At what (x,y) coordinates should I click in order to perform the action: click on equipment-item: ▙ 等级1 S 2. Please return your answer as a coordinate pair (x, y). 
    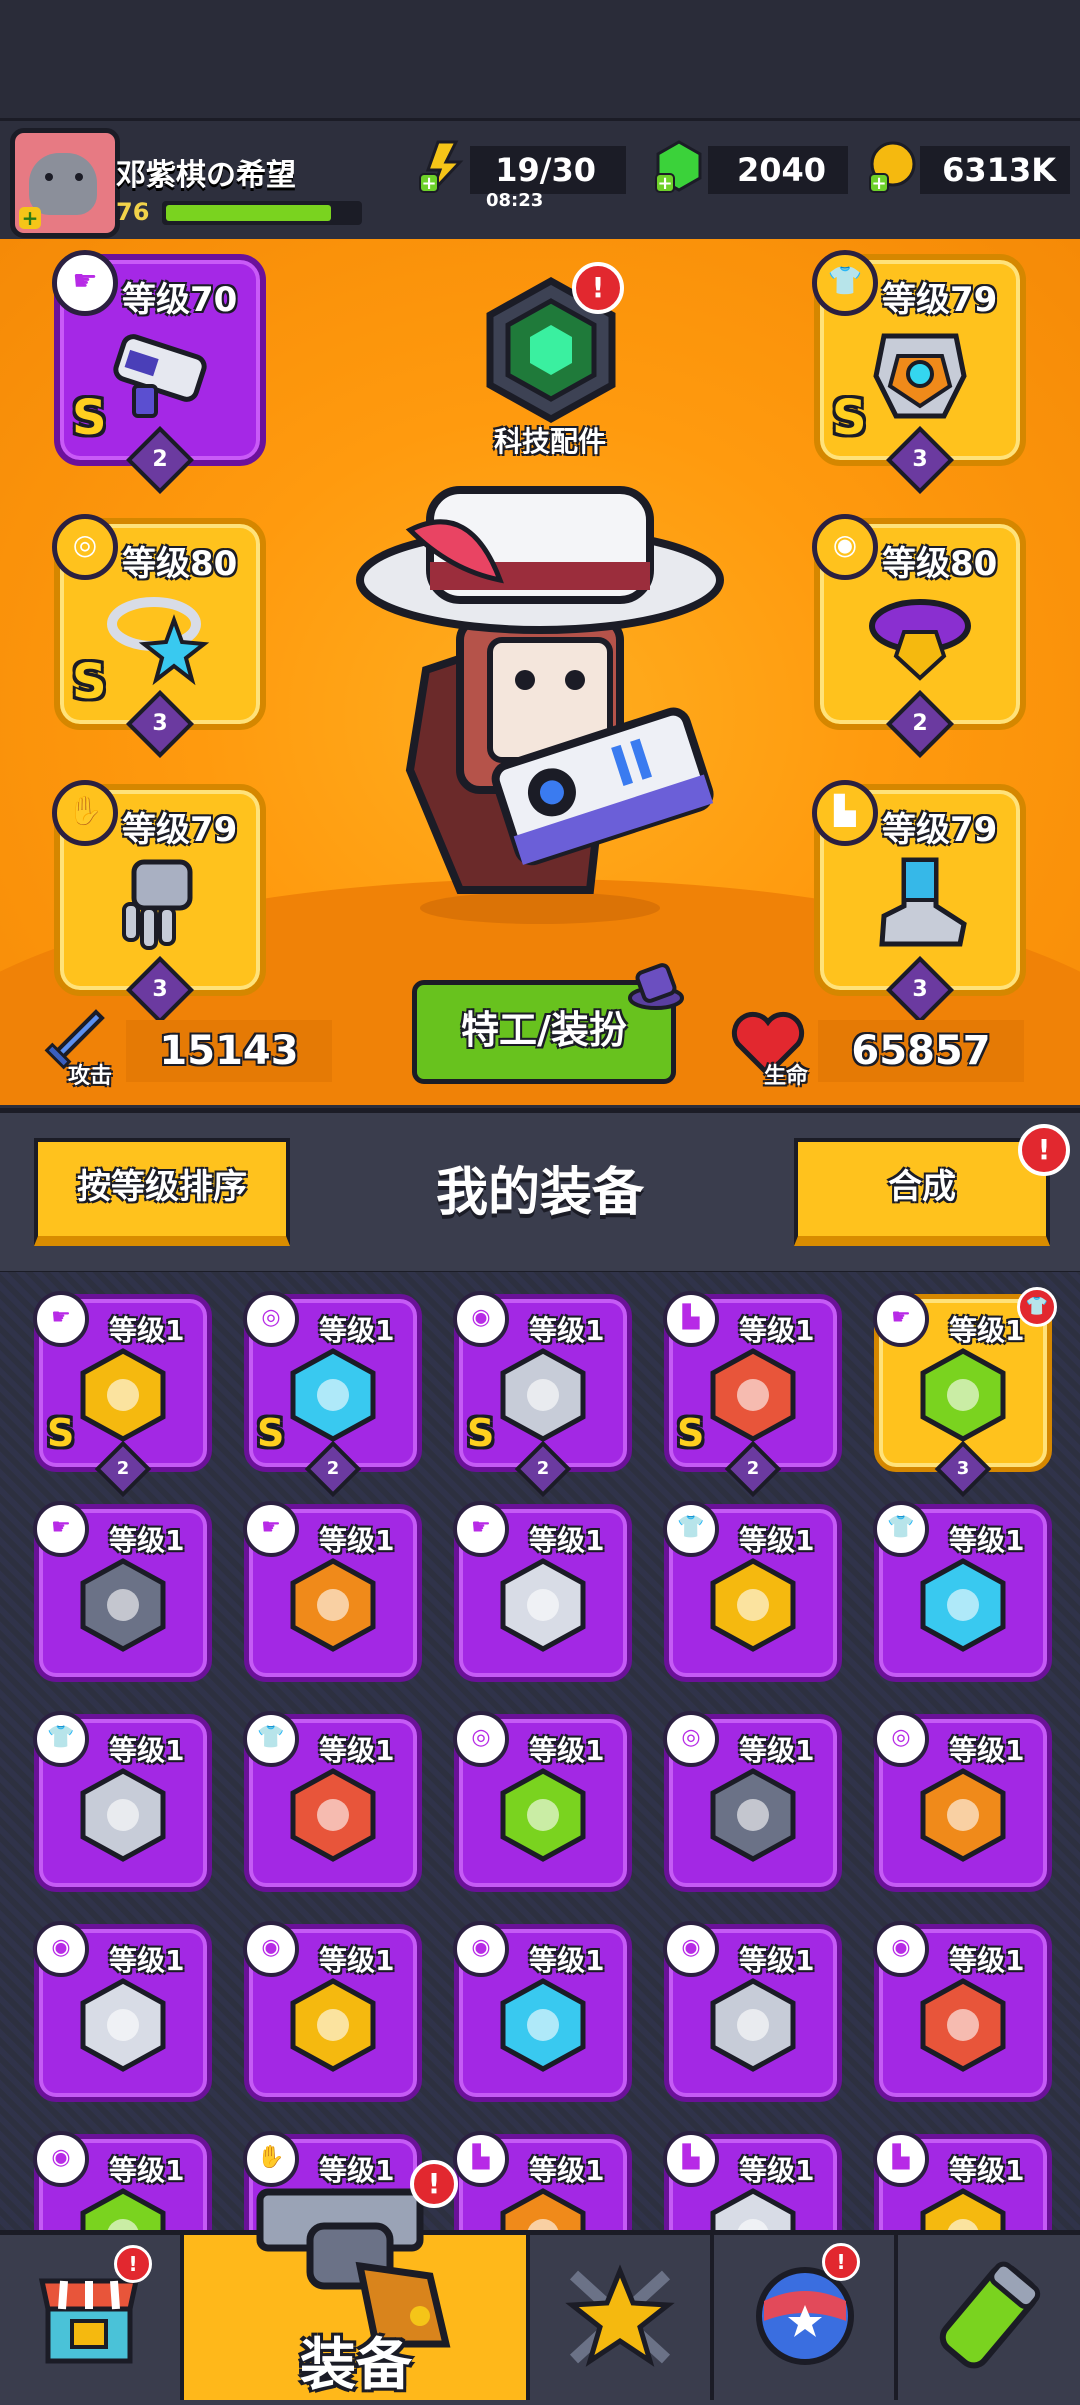
    Looking at the image, I should click on (752, 1394).